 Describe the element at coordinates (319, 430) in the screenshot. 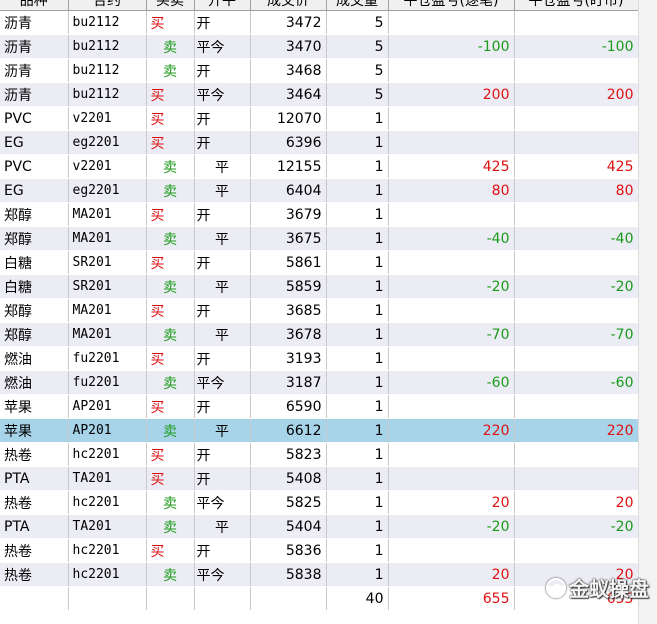

I see `table-row: 苹果 AP201 卖平 6612 1 220 220` at that location.